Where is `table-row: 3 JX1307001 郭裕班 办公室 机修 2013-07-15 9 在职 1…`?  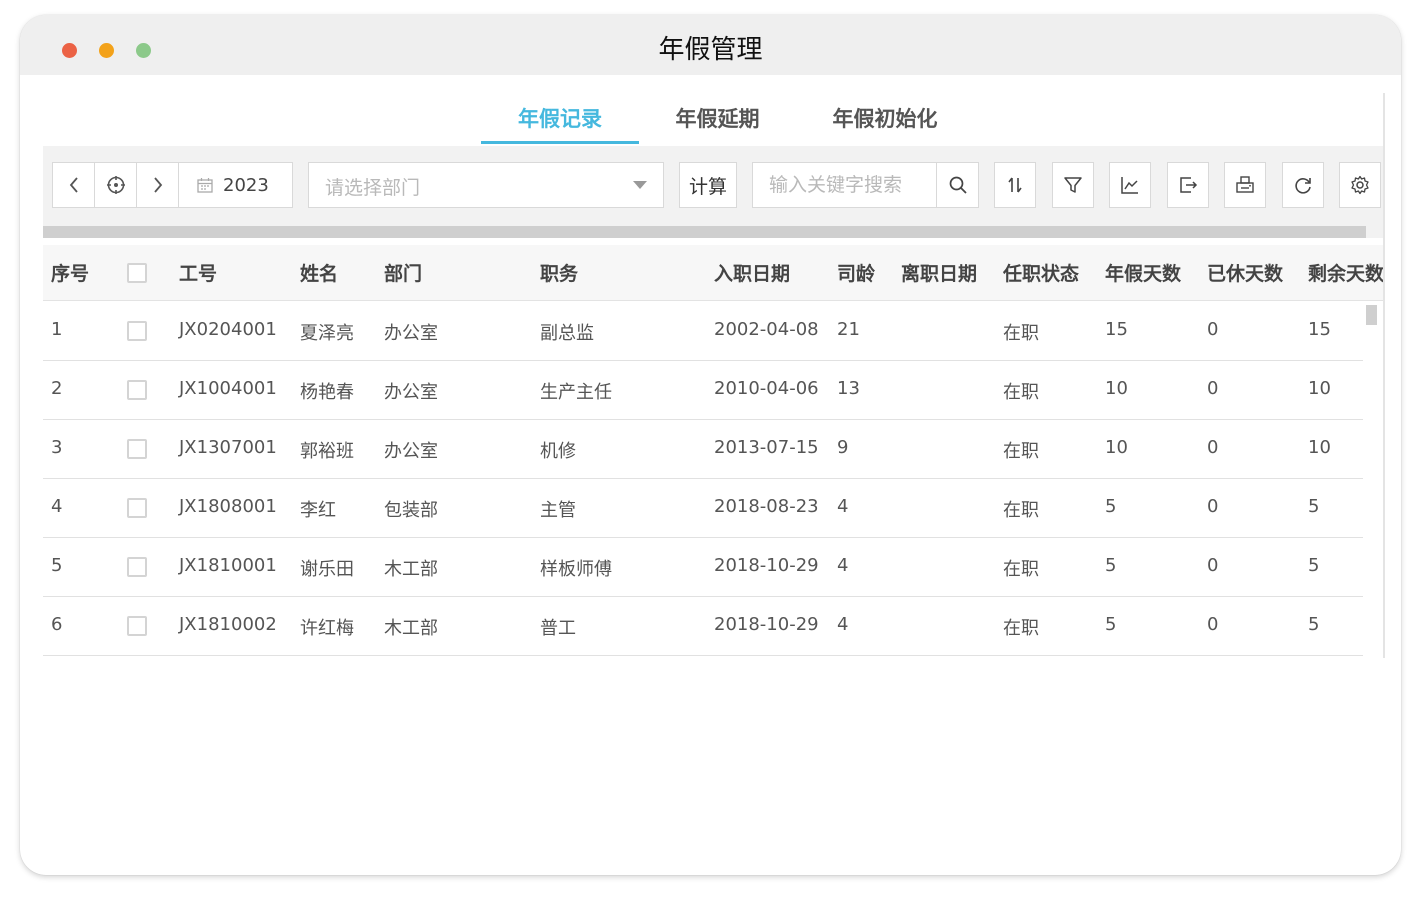 table-row: 3 JX1307001 郭裕班 办公室 机修 2013-07-15 9 在职 1… is located at coordinates (703, 449).